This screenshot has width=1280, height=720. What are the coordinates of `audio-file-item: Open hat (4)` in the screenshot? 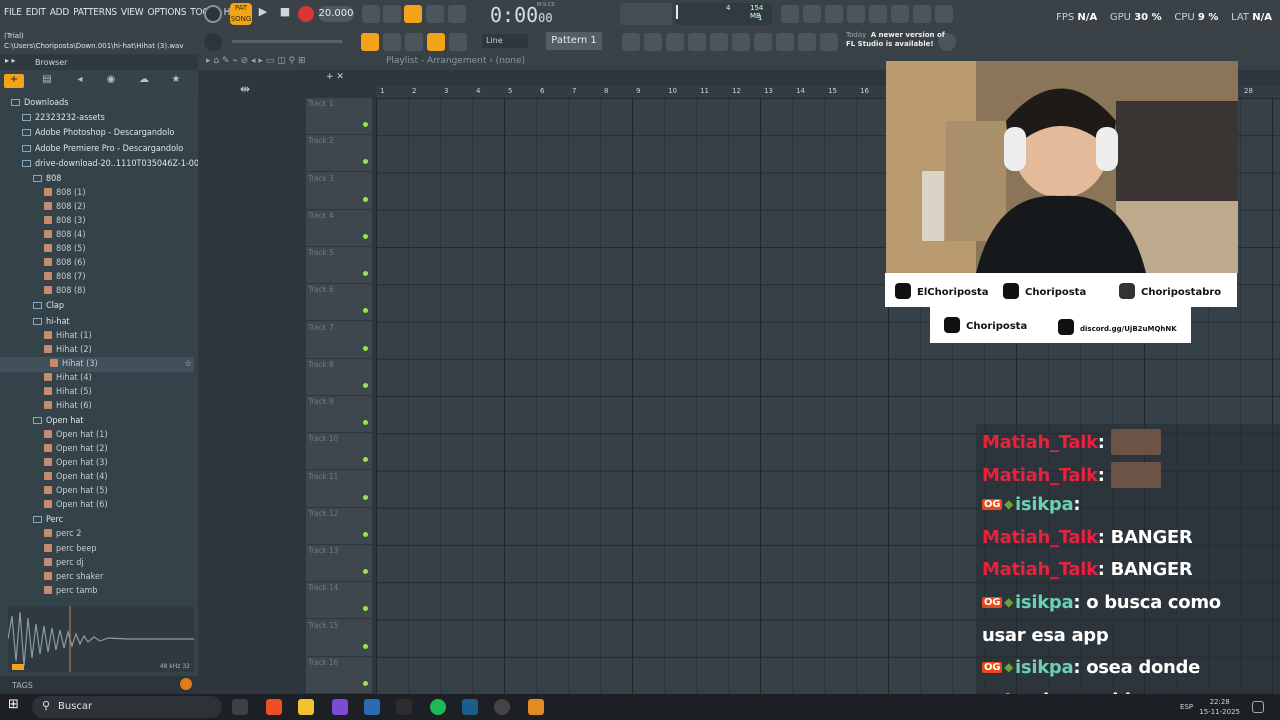 It's located at (97, 477).